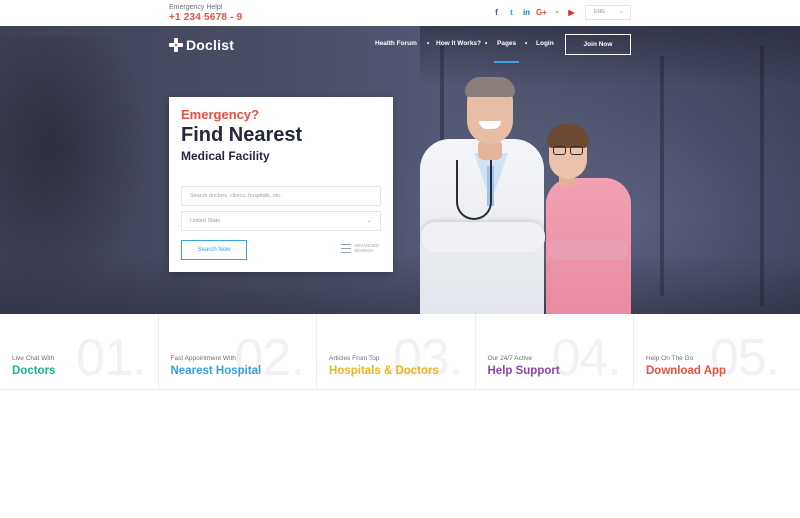  Describe the element at coordinates (225, 156) in the screenshot. I see `card-subheadline: Medical Facility` at that location.